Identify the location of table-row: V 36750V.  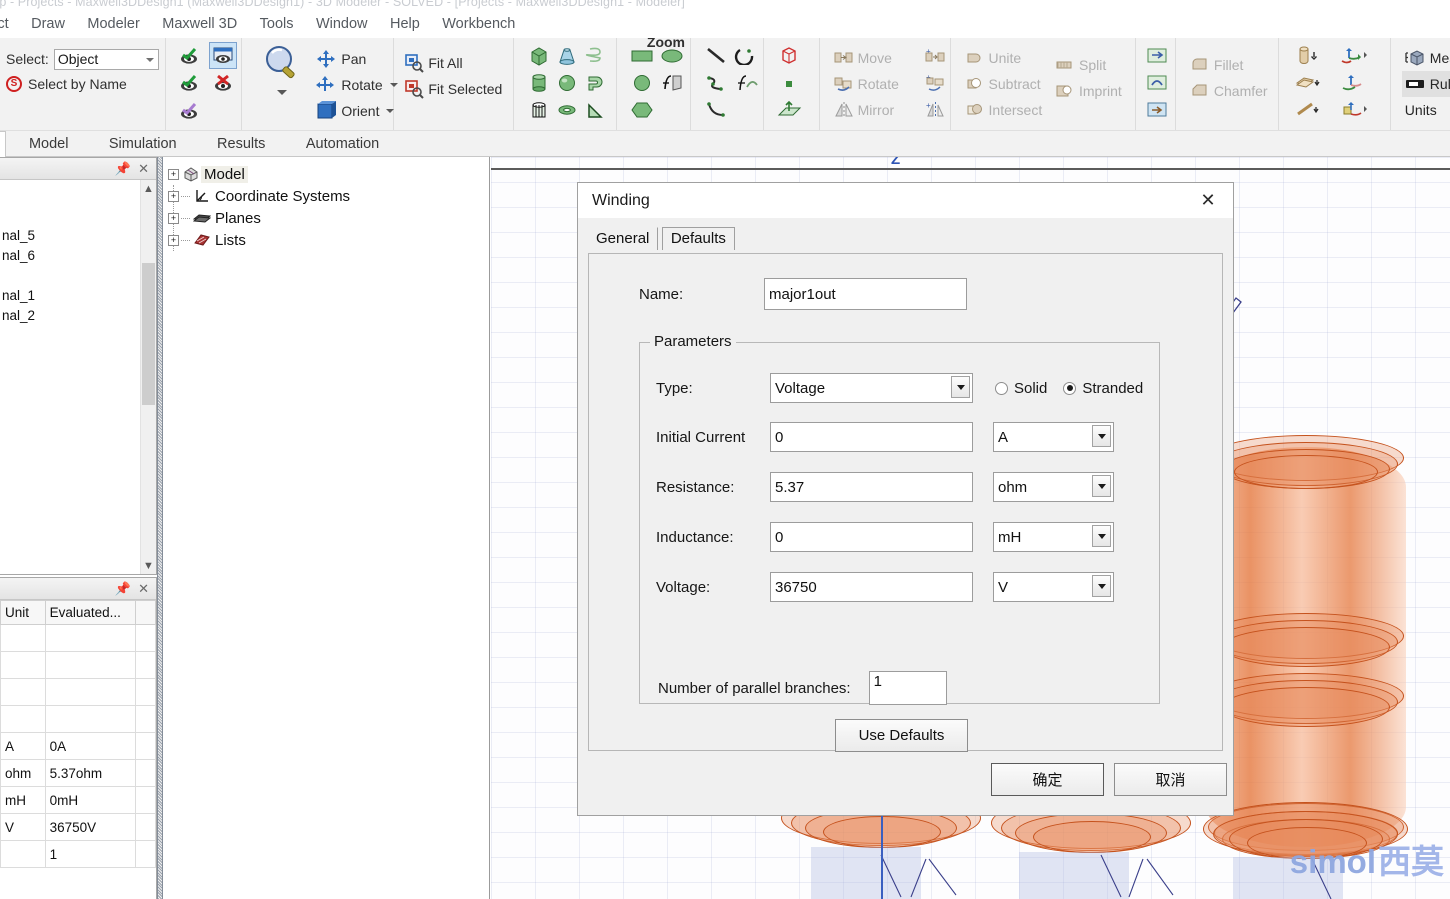
(78, 827).